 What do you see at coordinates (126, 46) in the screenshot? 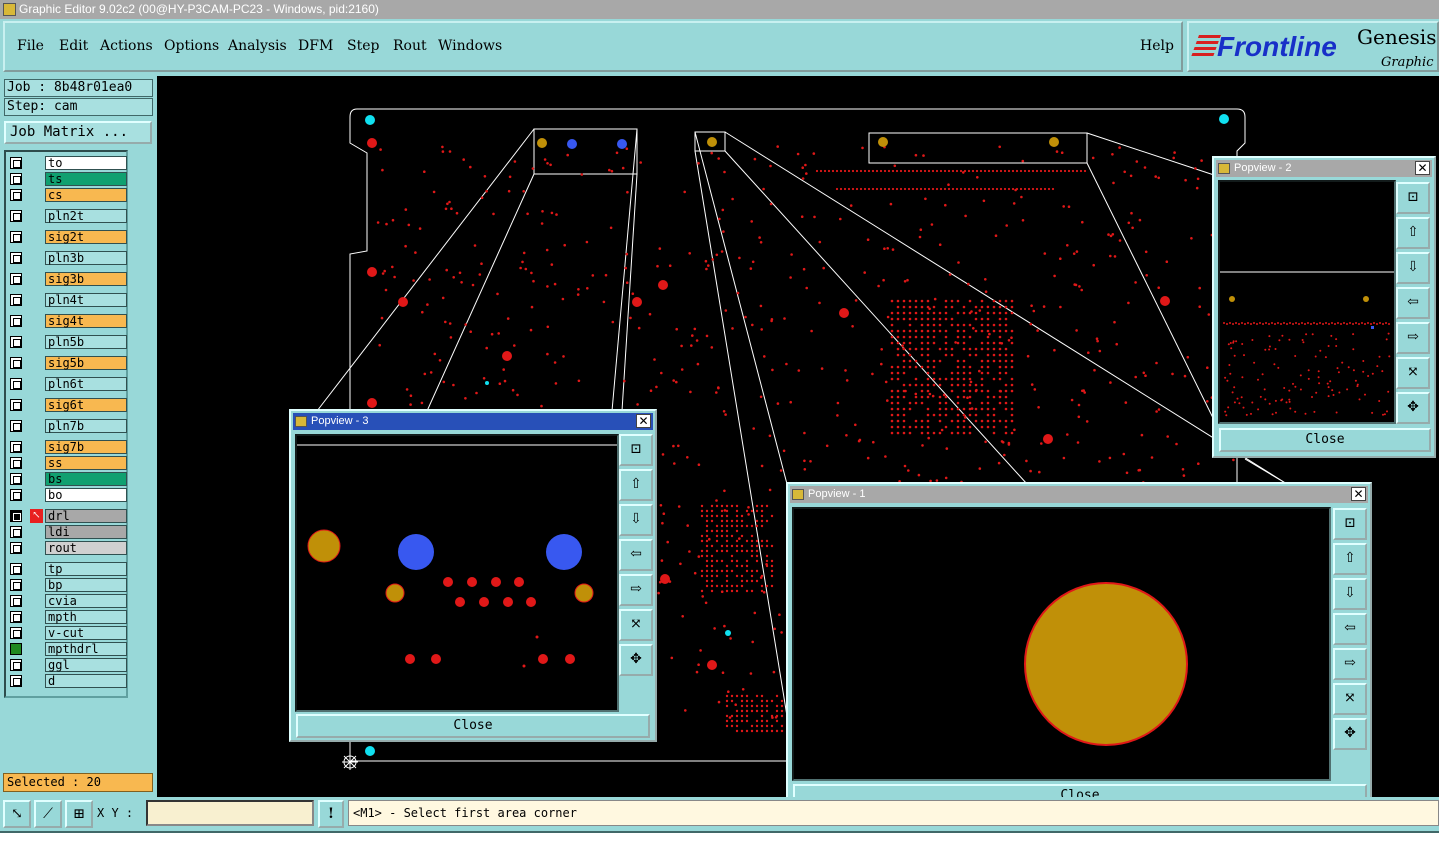
I see `menu-actions: Actions` at bounding box center [126, 46].